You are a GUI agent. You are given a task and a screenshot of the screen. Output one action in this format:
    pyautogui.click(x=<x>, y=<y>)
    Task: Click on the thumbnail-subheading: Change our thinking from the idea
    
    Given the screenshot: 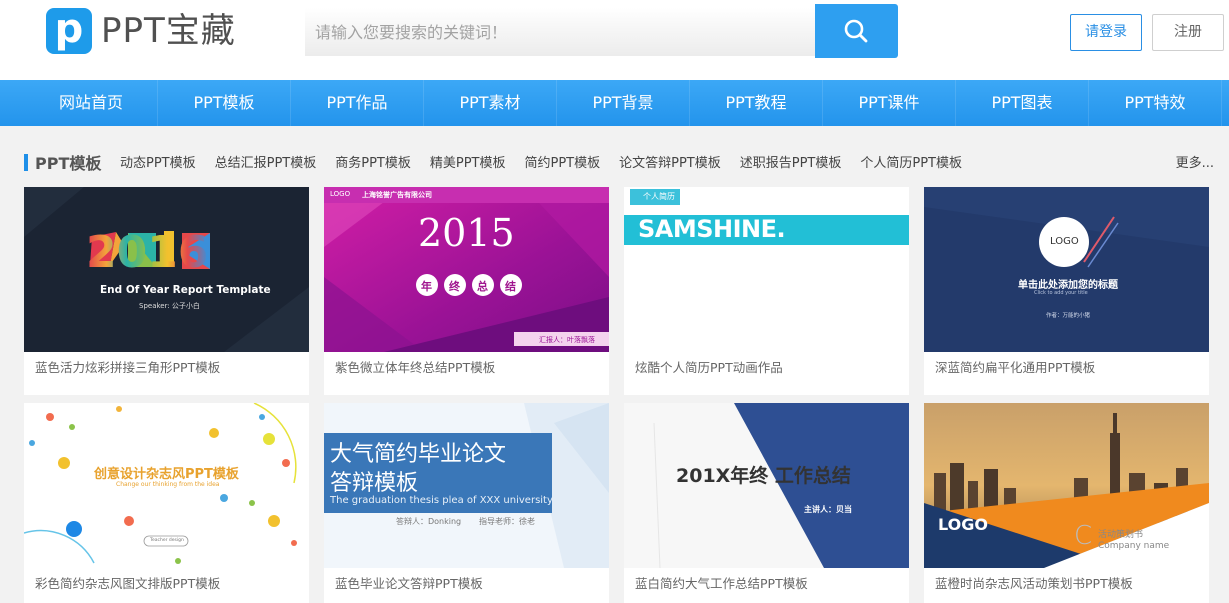 What is the action you would take?
    pyautogui.click(x=168, y=484)
    